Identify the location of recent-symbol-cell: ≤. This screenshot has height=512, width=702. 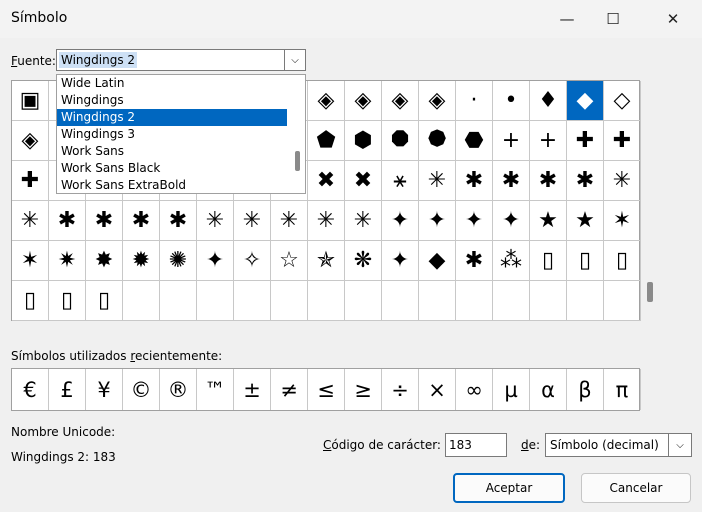
(326, 389).